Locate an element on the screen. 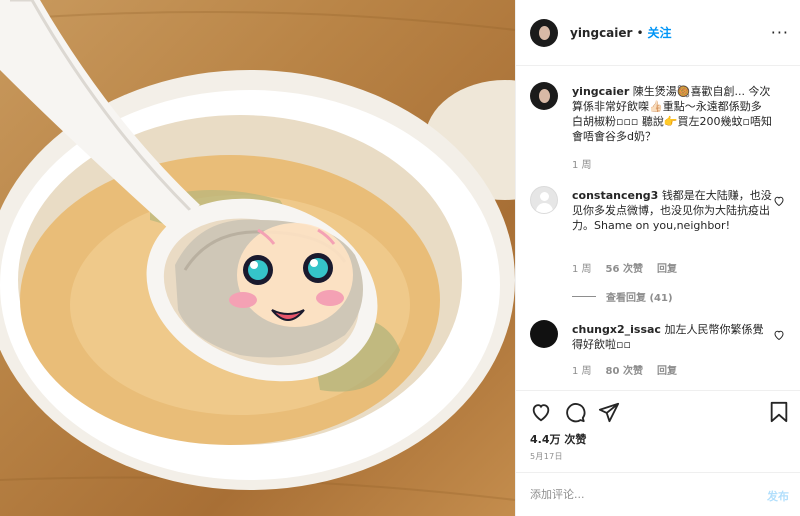 This screenshot has width=800, height=516. more-options-icon: ··· is located at coordinates (780, 32).